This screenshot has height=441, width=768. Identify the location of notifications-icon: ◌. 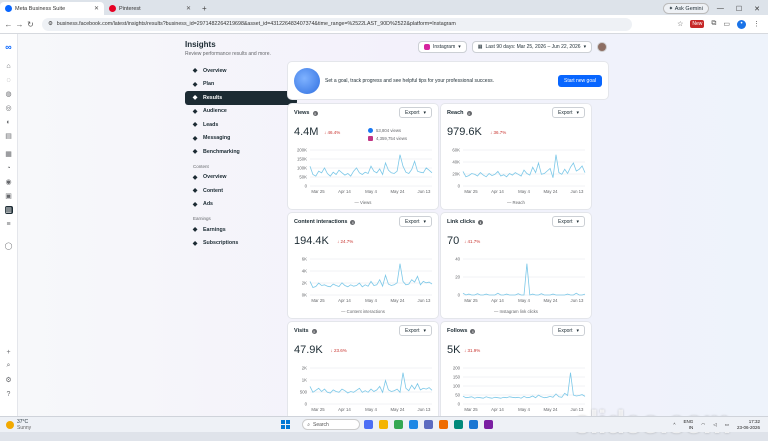
(9, 80).